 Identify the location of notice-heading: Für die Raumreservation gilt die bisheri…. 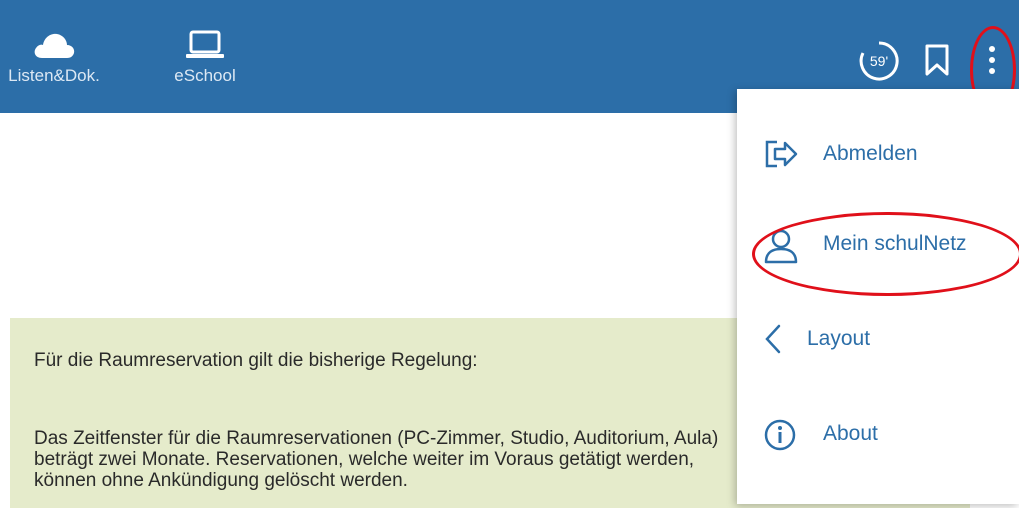
(256, 360).